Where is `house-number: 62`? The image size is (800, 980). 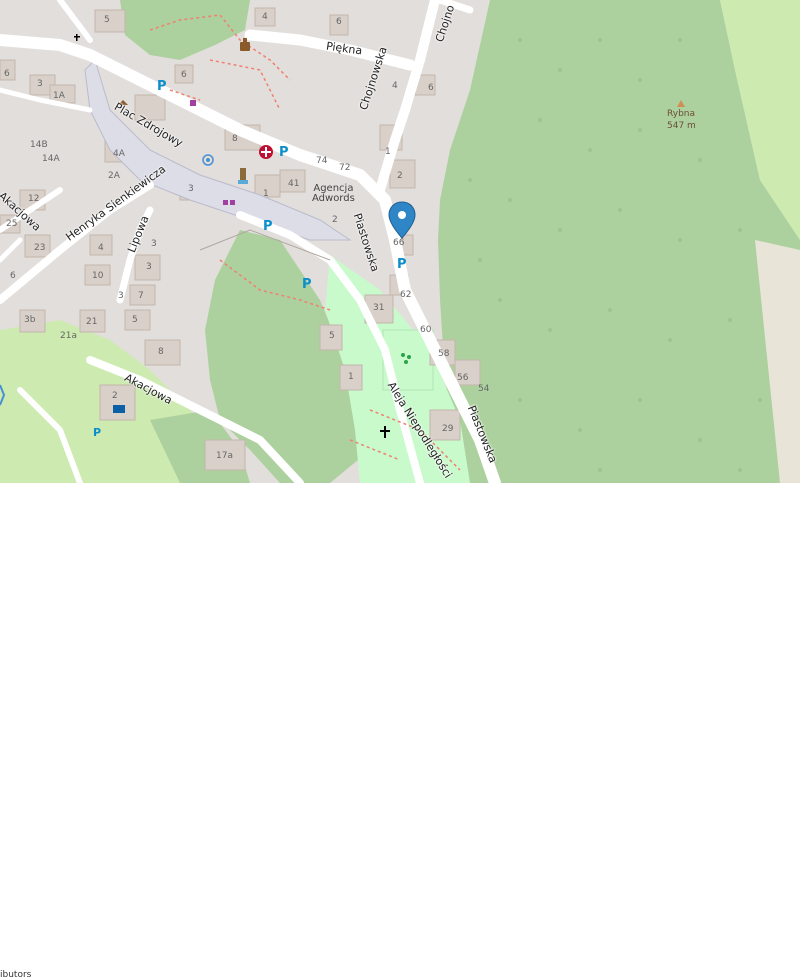 house-number: 62 is located at coordinates (406, 295).